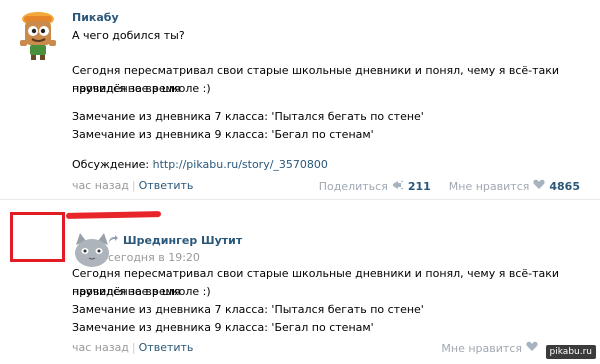  I want to click on share-label: Поделиться, so click(353, 186).